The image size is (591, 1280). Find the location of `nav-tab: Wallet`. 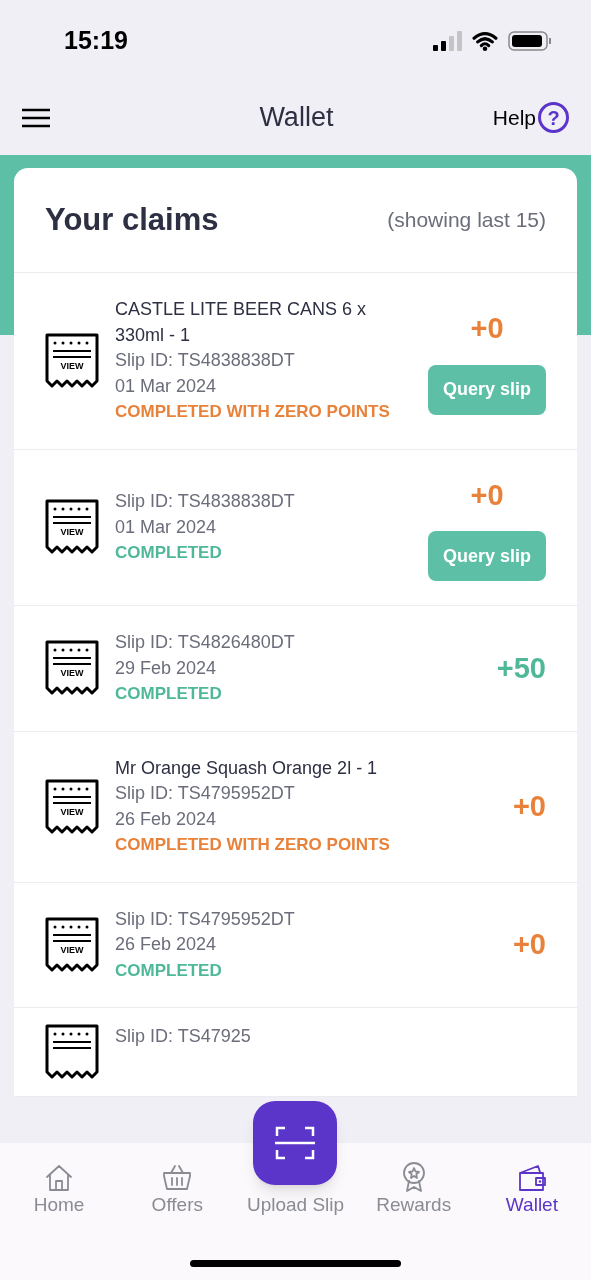

nav-tab: Wallet is located at coordinates (531, 1190).